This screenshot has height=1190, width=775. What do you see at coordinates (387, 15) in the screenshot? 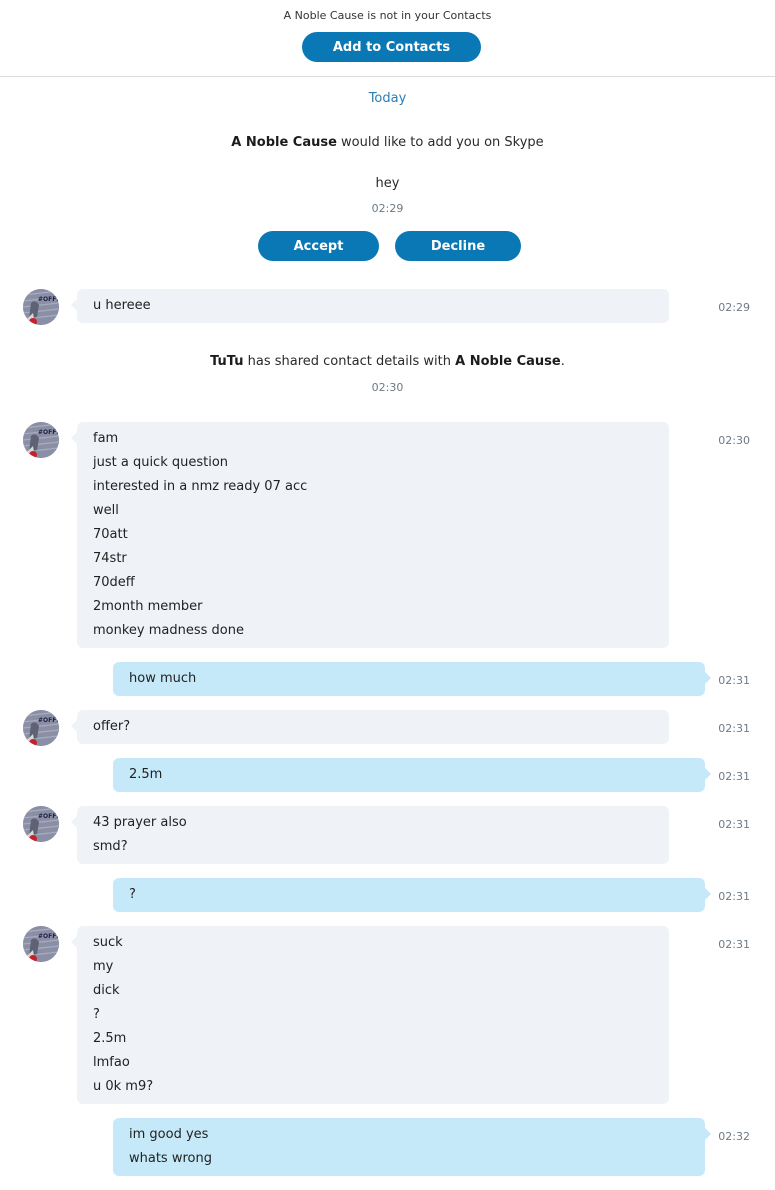
I see `not-in-contacts-text: A Noble Cause is not in your Contacts` at bounding box center [387, 15].